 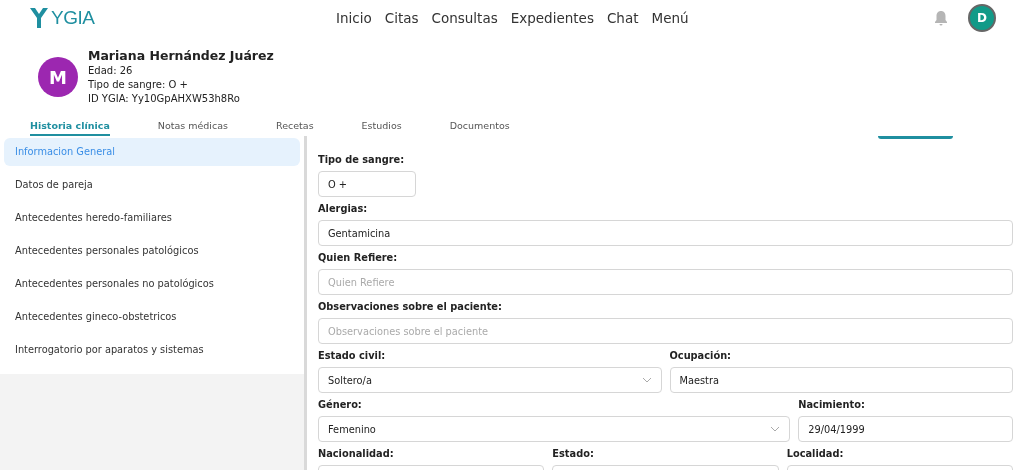 What do you see at coordinates (367, 184) in the screenshot?
I see `input-field: O +` at bounding box center [367, 184].